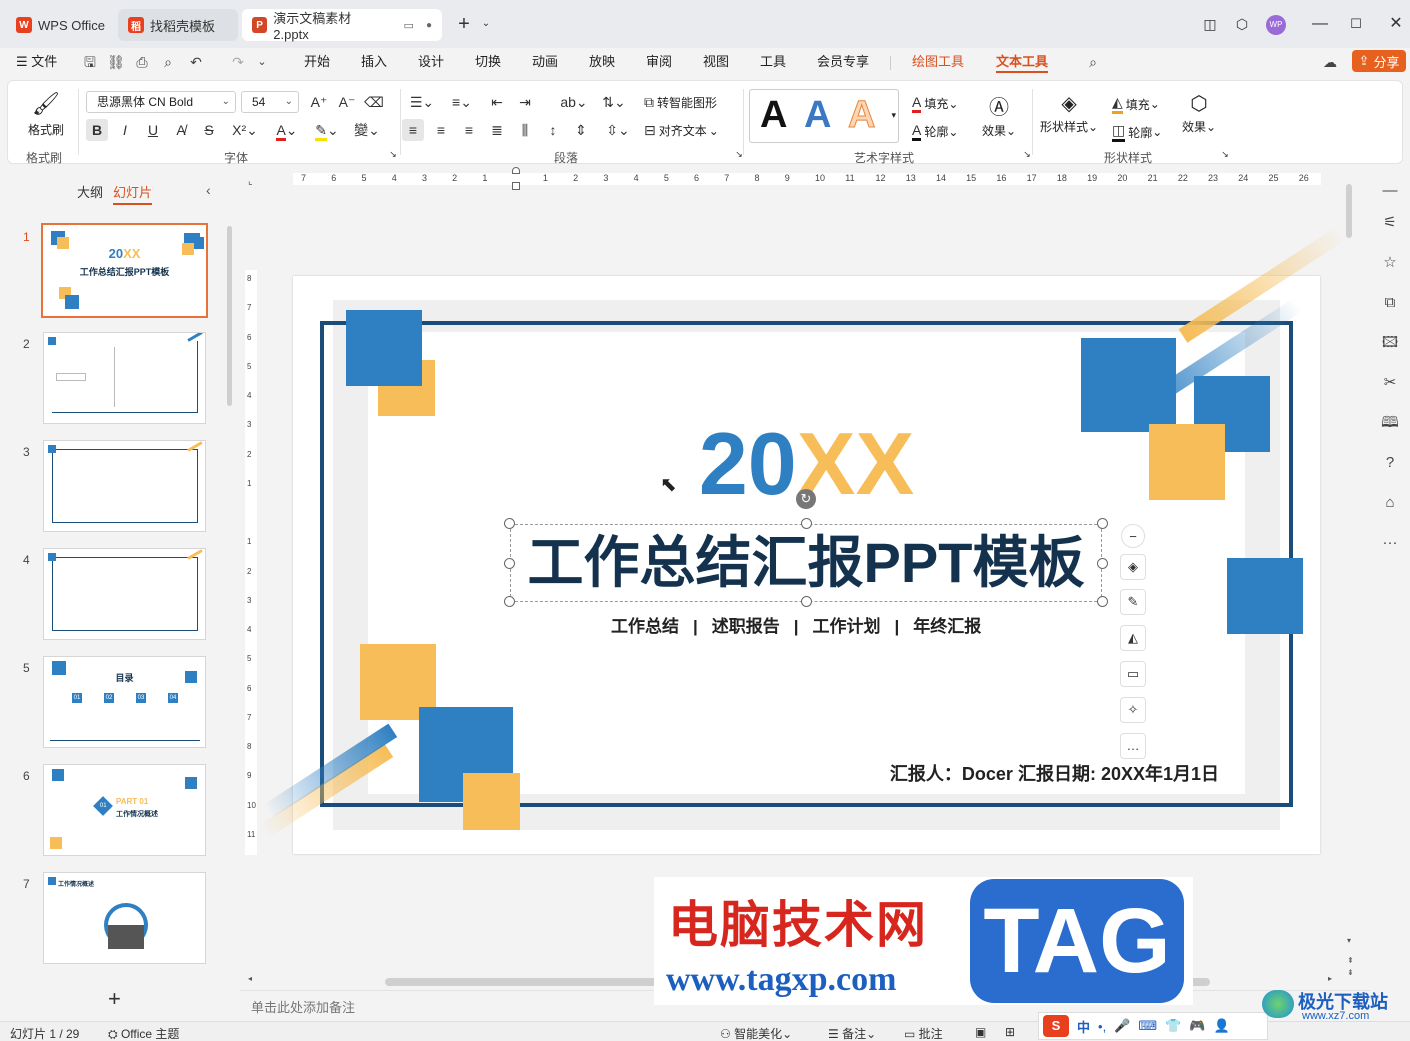 The height and width of the screenshot is (1041, 1410). What do you see at coordinates (1083, 1026) in the screenshot?
I see `ime-mode: 中` at bounding box center [1083, 1026].